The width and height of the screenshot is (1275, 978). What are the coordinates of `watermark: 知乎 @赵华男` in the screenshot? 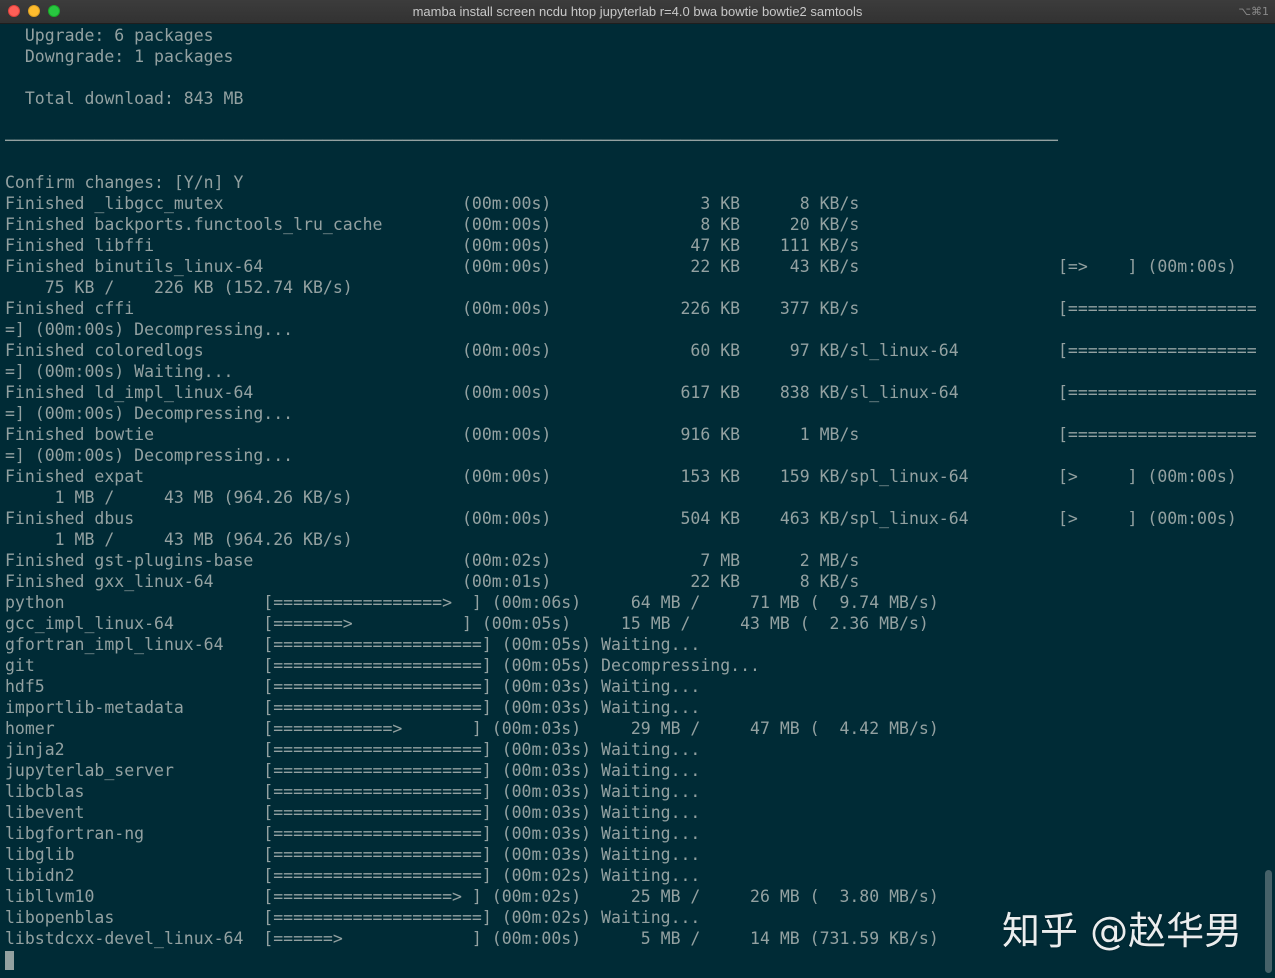 It's located at (1122, 931).